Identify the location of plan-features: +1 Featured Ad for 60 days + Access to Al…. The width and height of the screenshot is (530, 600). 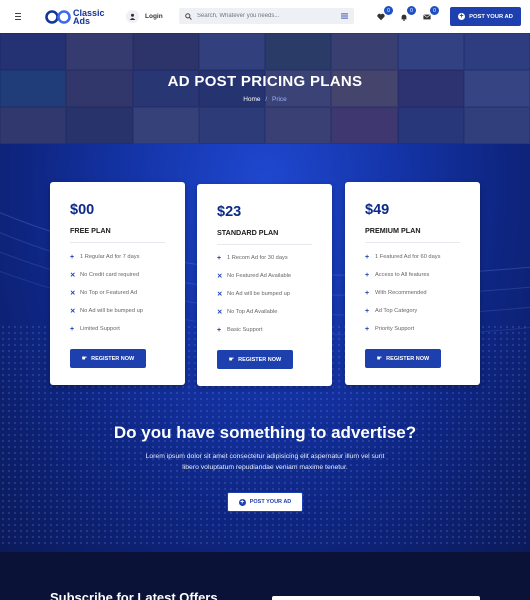
(402, 293).